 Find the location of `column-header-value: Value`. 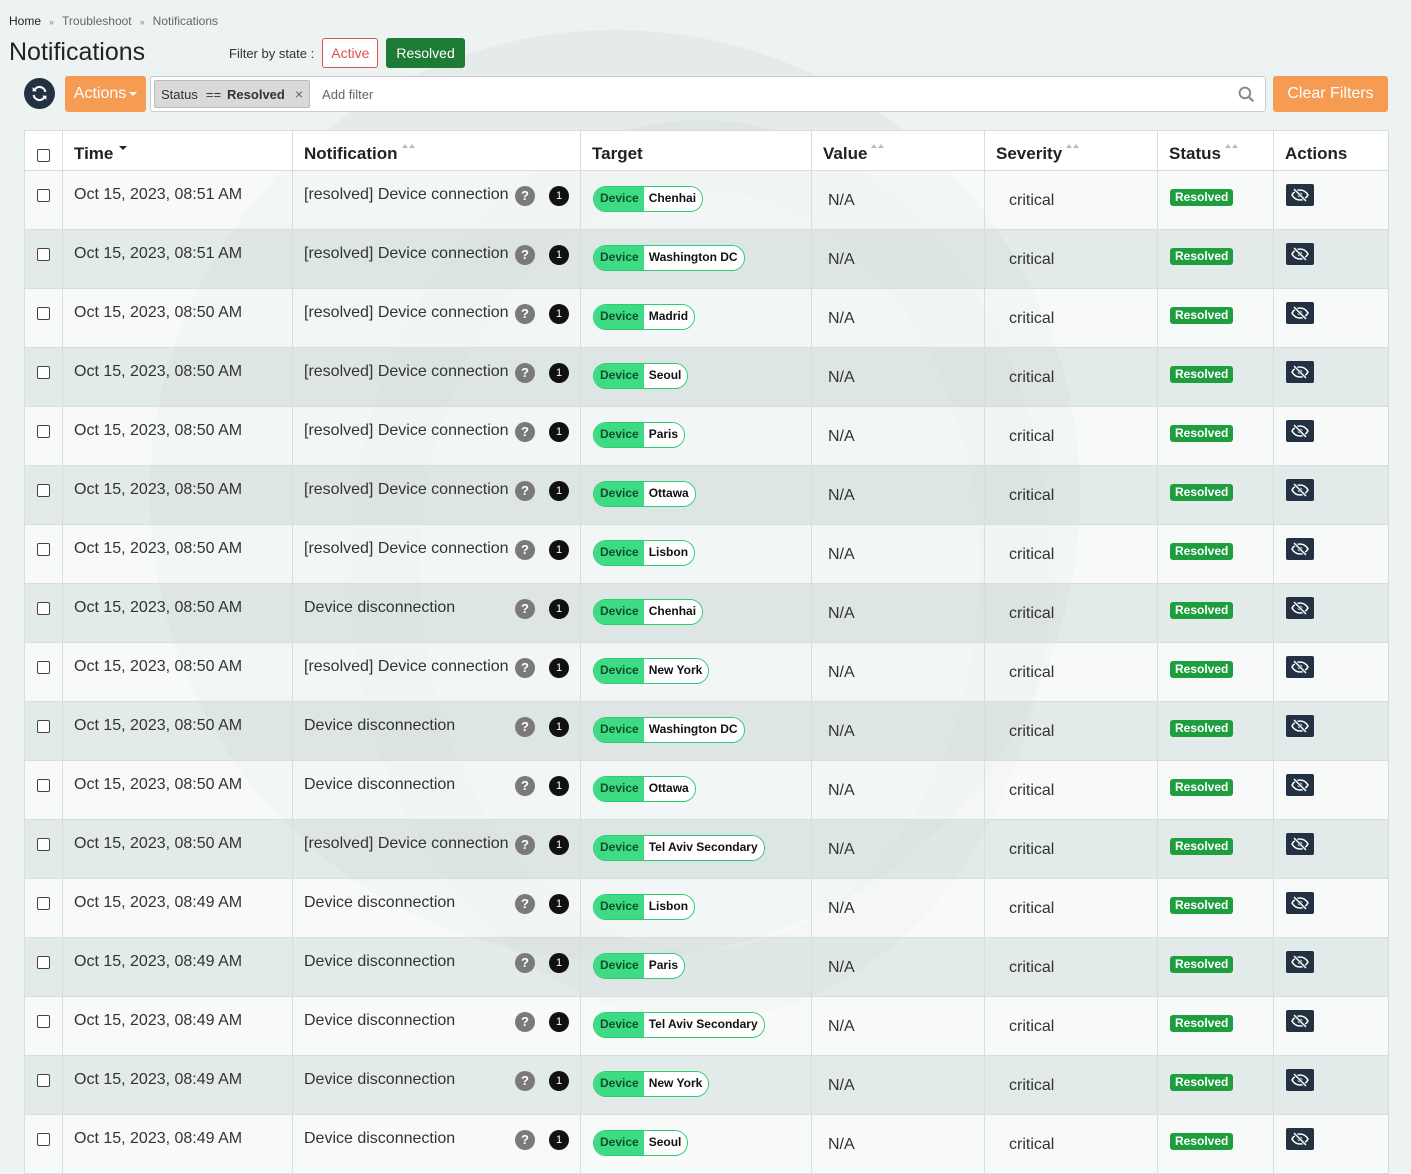

column-header-value: Value is located at coordinates (898, 150).